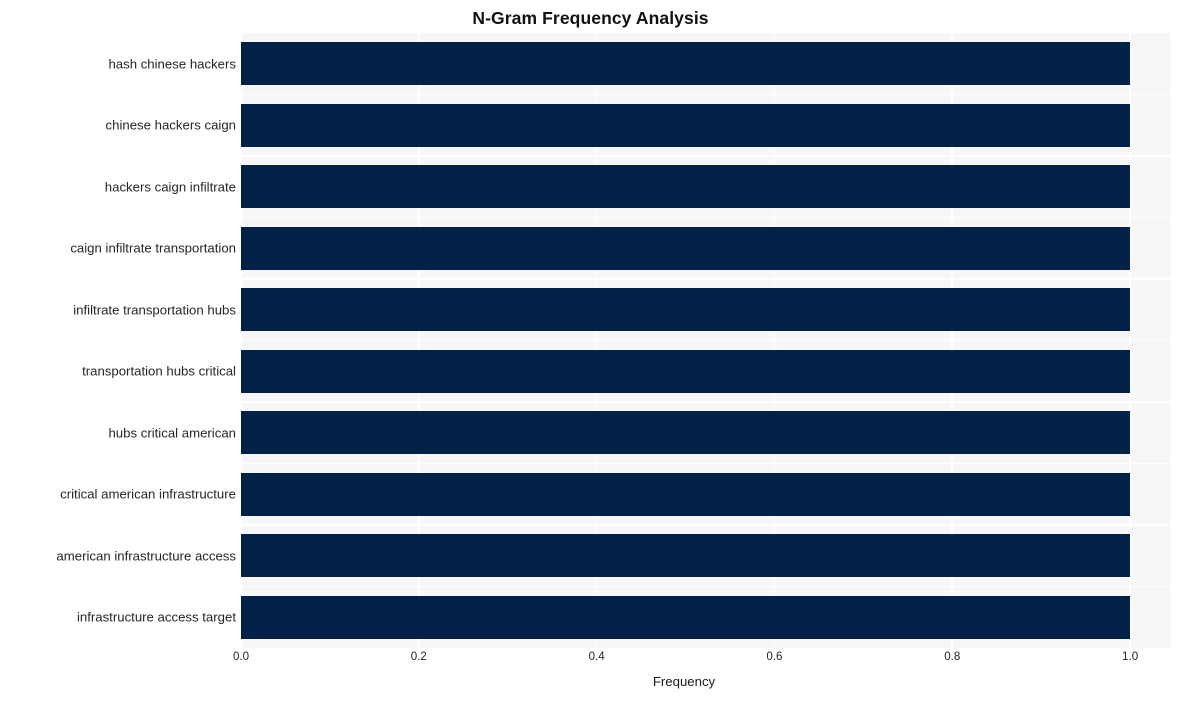  Describe the element at coordinates (170, 125) in the screenshot. I see `y-tick-label: chinese hackers caign` at that location.